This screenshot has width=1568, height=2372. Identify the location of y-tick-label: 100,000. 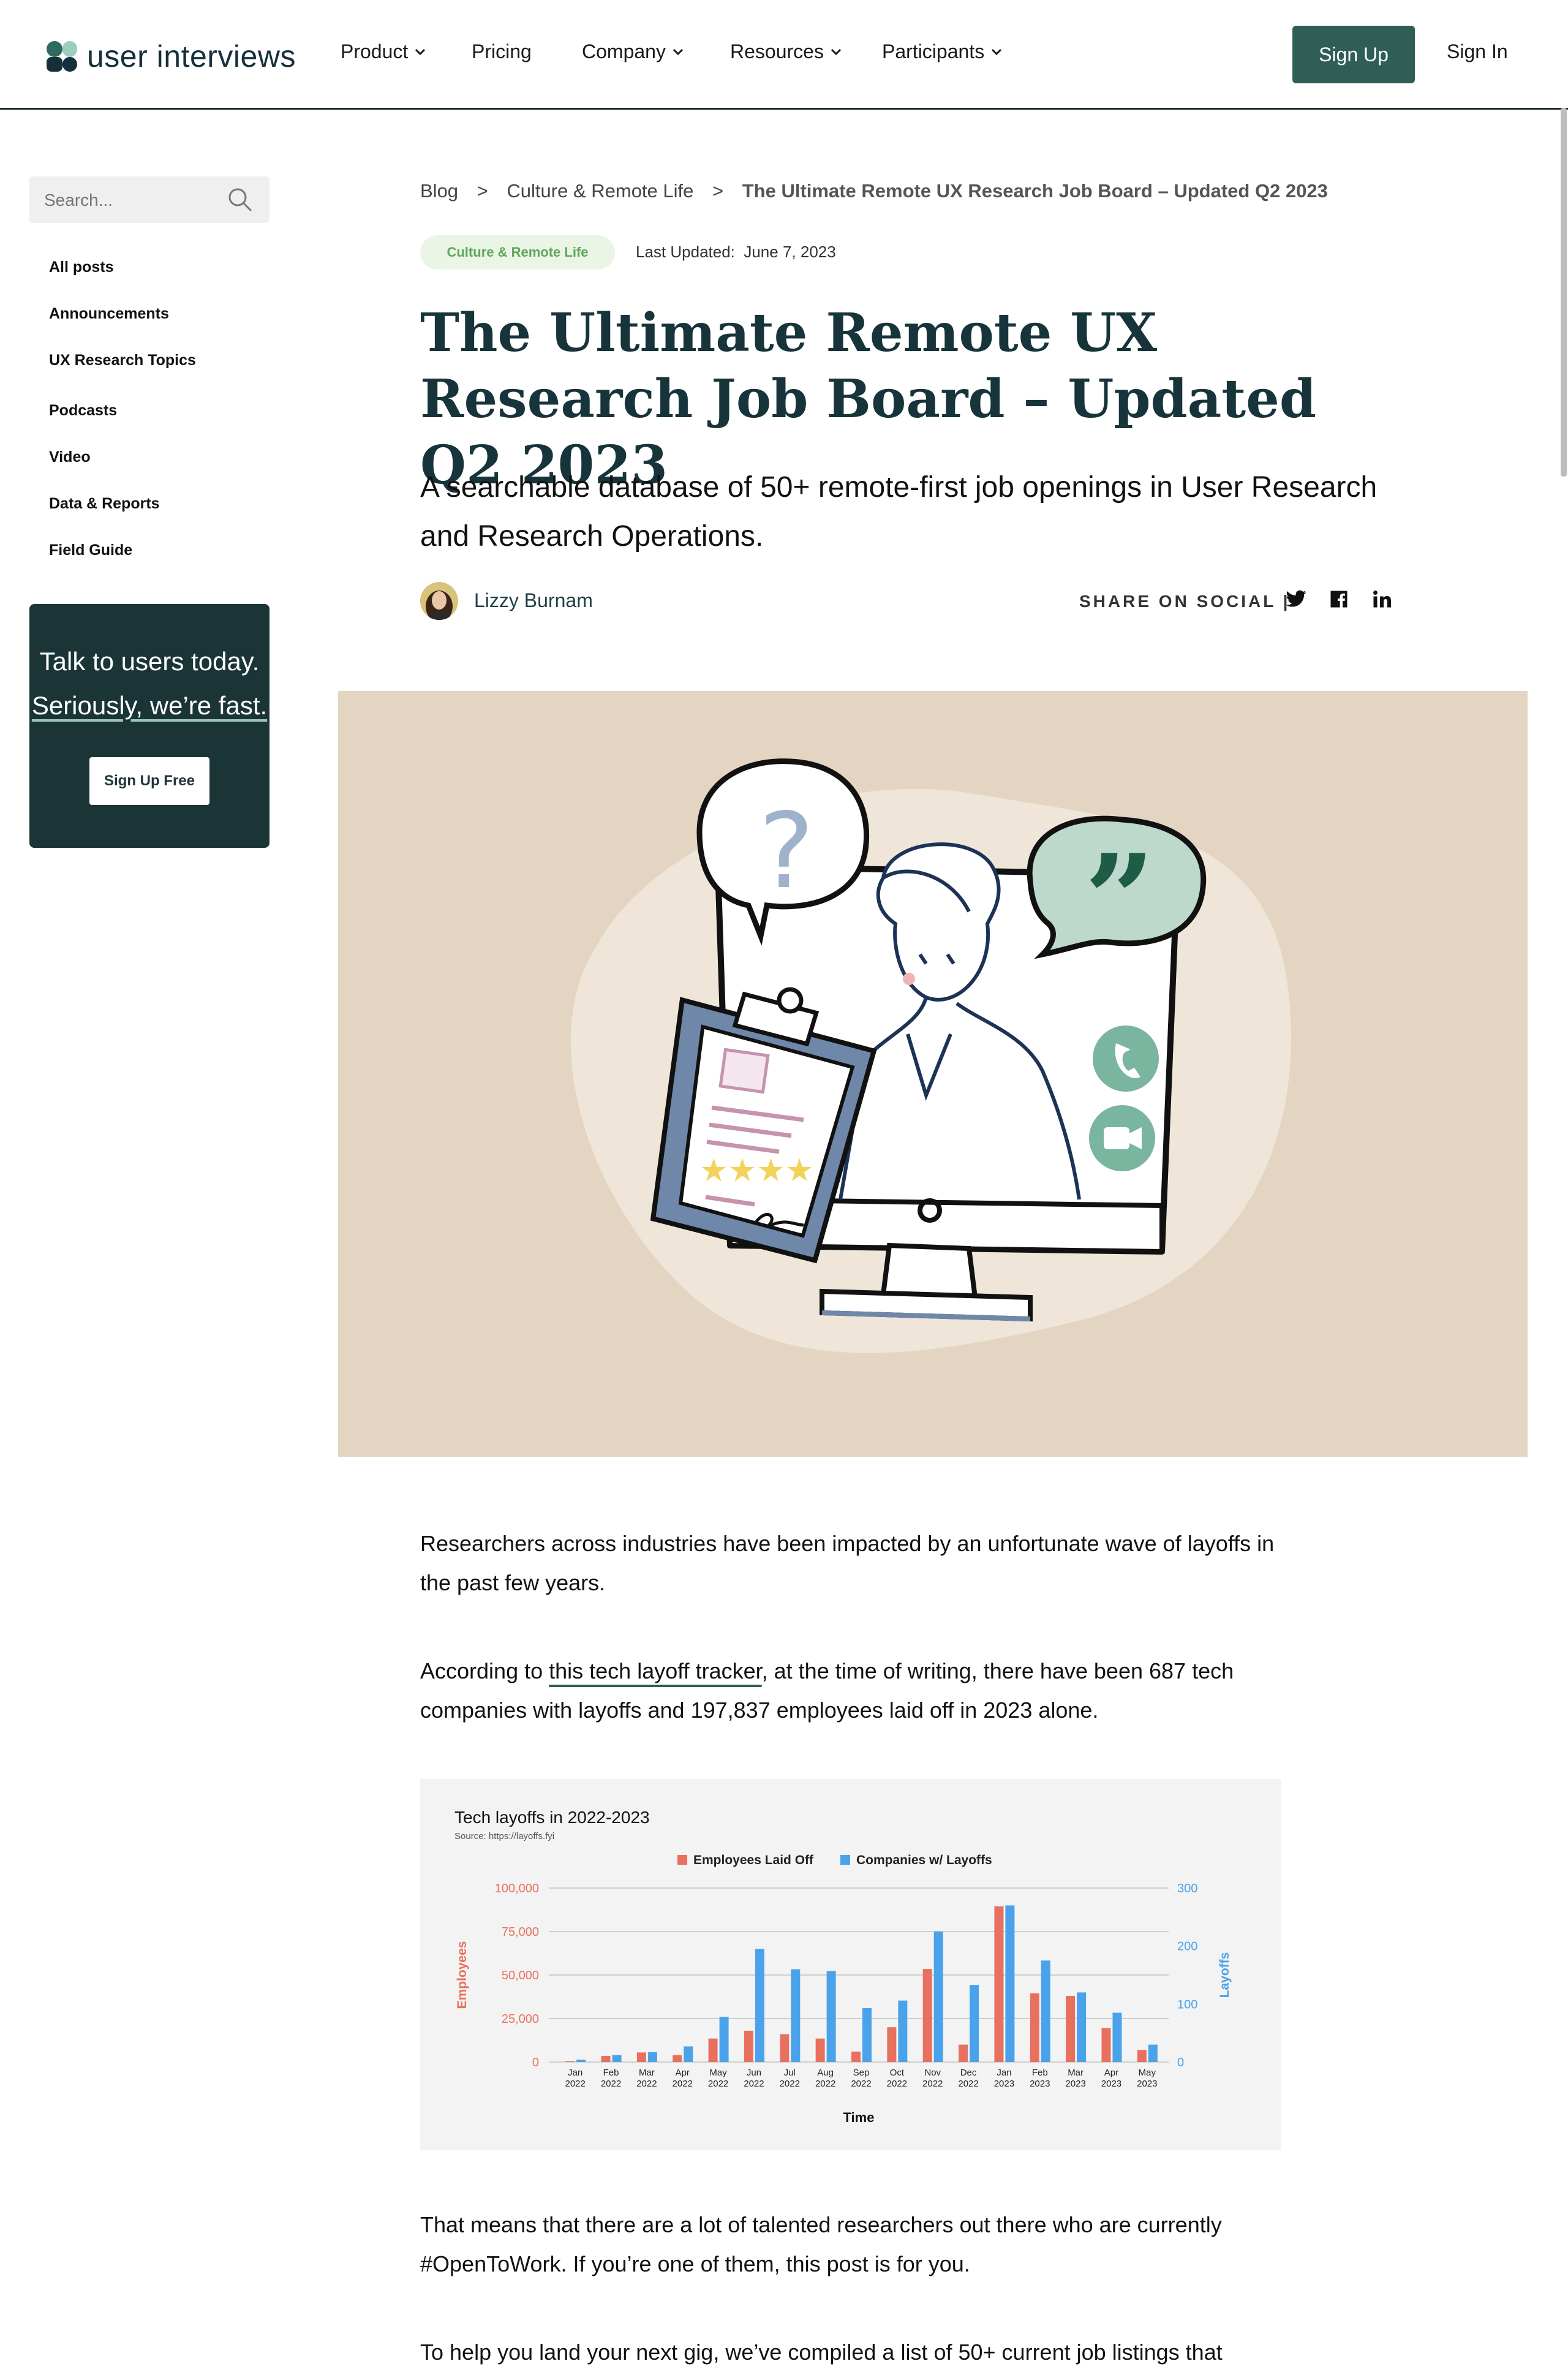
(517, 1889).